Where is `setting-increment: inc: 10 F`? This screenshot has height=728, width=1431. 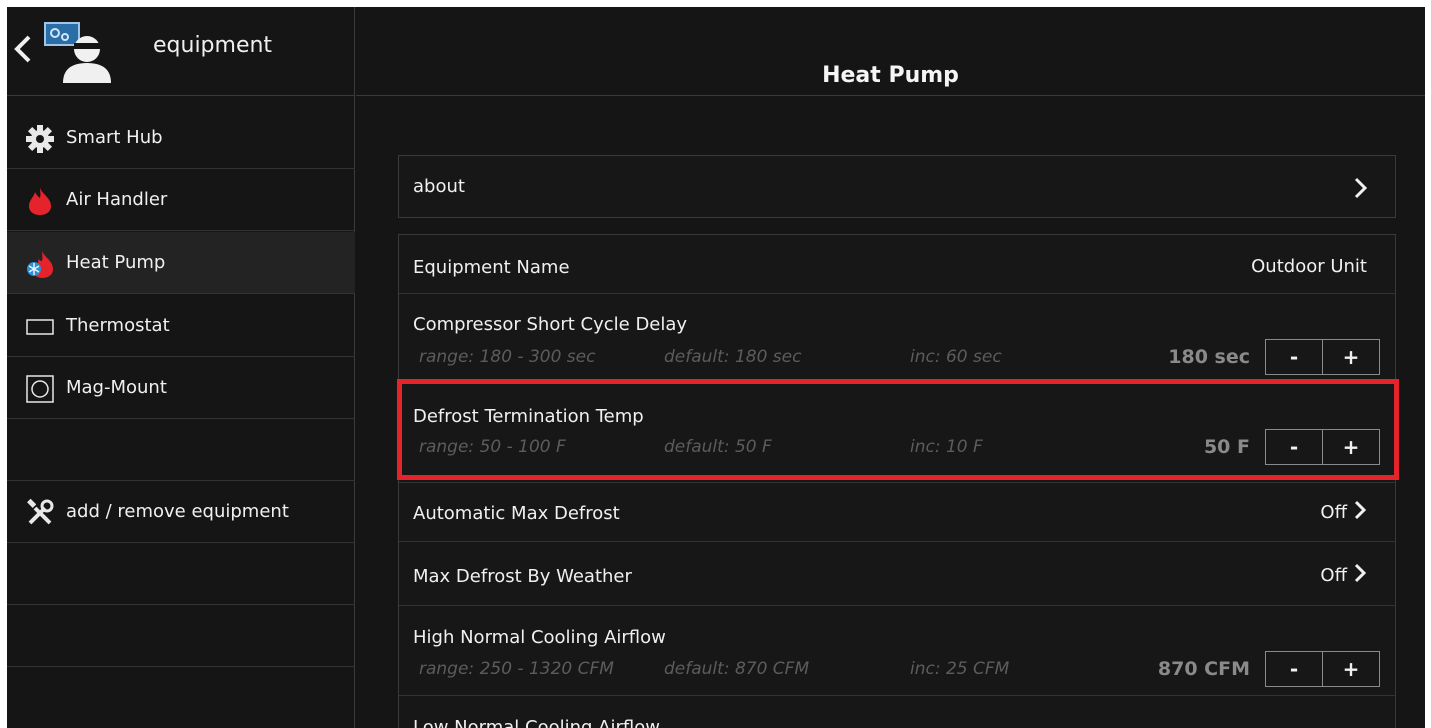
setting-increment: inc: 10 F is located at coordinates (946, 447).